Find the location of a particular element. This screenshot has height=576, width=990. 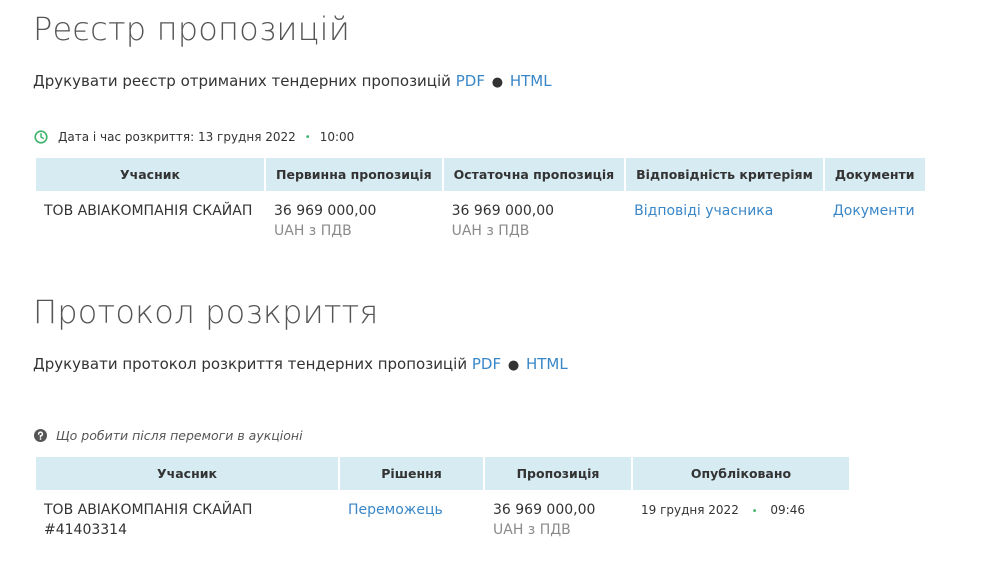

col-header-criteria: Відповідність критеріям is located at coordinates (724, 174).